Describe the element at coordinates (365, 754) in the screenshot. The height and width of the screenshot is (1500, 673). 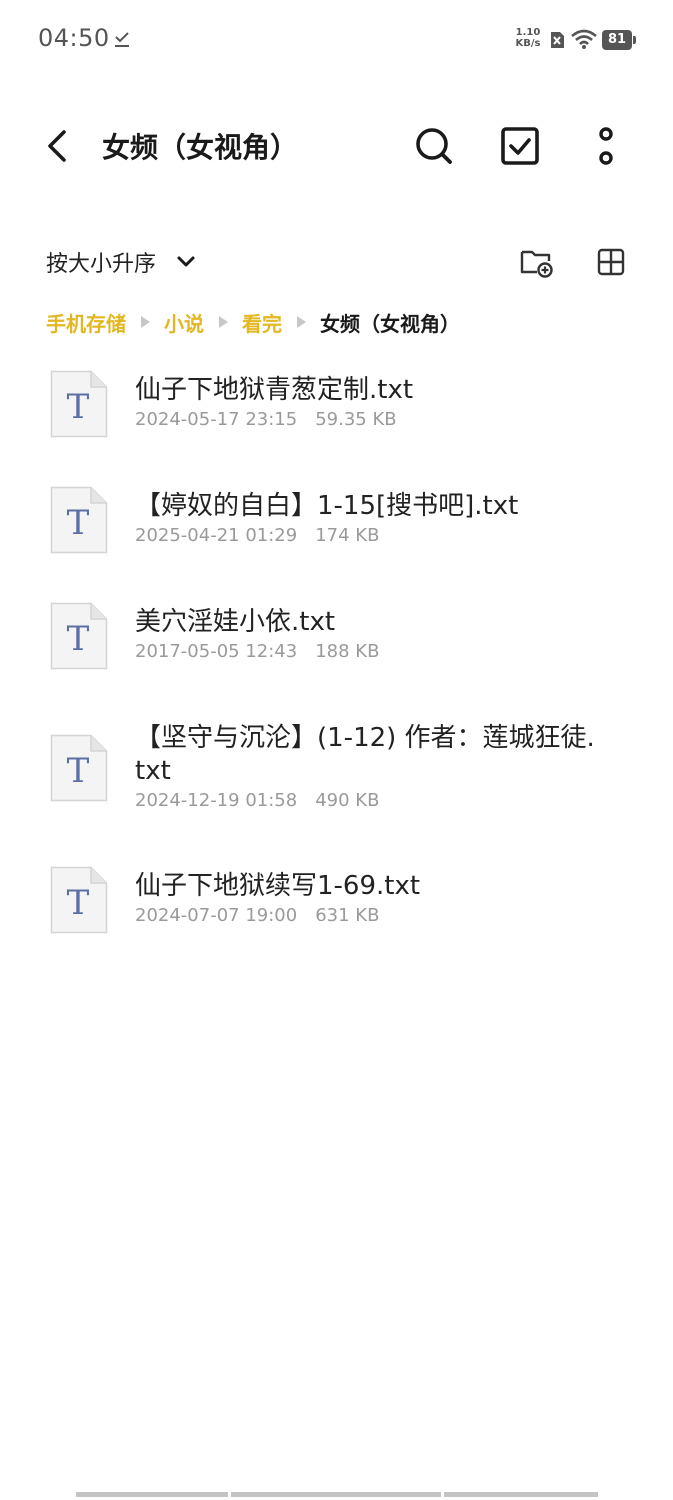
I see `file-name: 【坚守与沉沦】(1-12) 作者：莲城狂徒.txt` at that location.